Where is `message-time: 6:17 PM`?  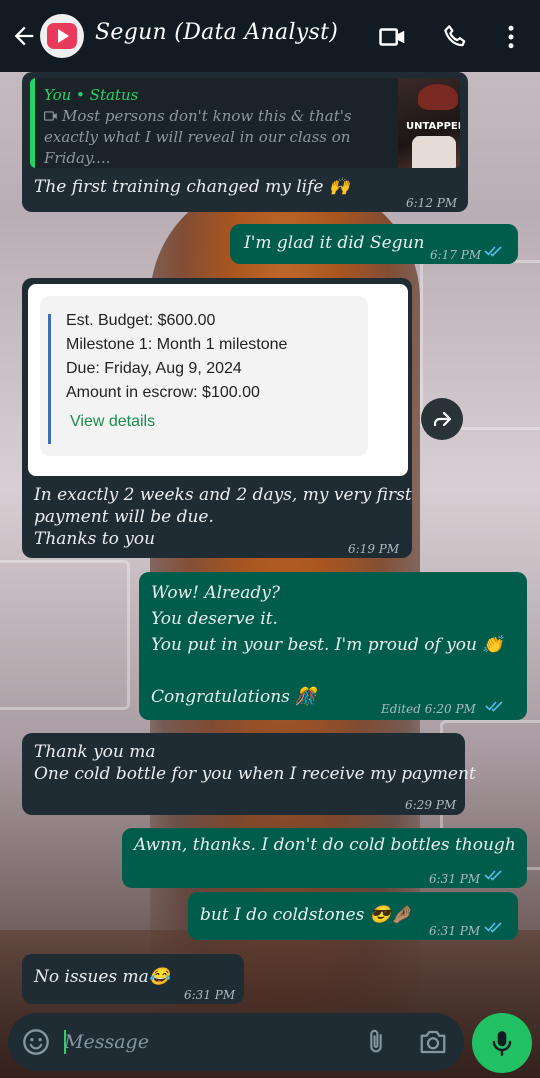 message-time: 6:17 PM is located at coordinates (456, 255).